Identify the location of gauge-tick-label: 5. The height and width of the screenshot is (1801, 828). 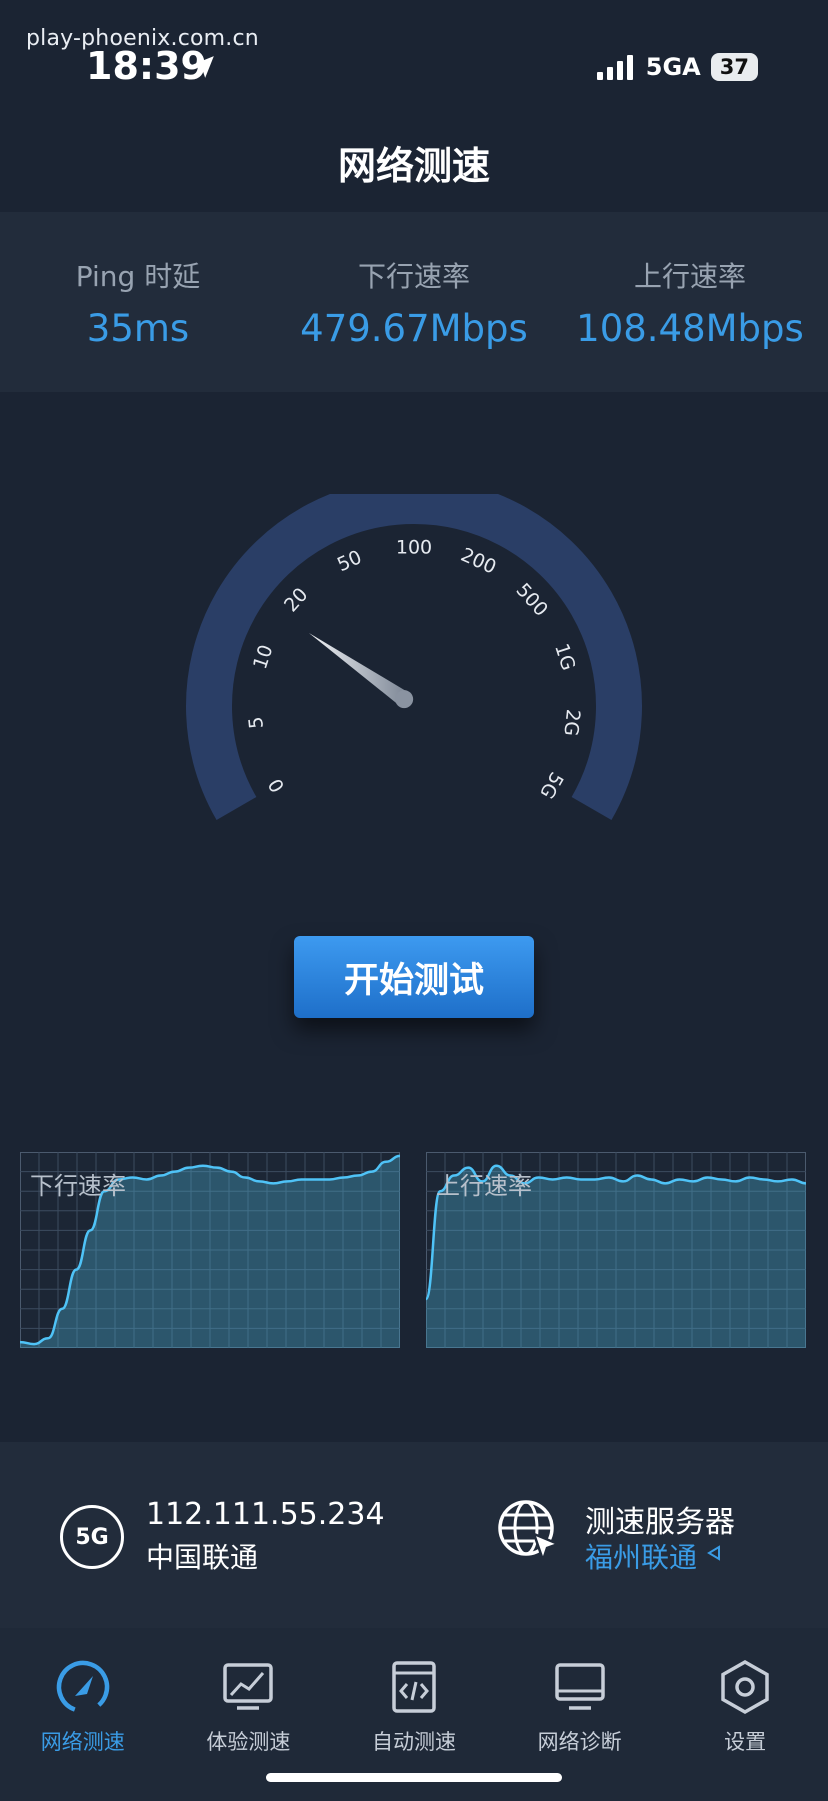
(256, 722).